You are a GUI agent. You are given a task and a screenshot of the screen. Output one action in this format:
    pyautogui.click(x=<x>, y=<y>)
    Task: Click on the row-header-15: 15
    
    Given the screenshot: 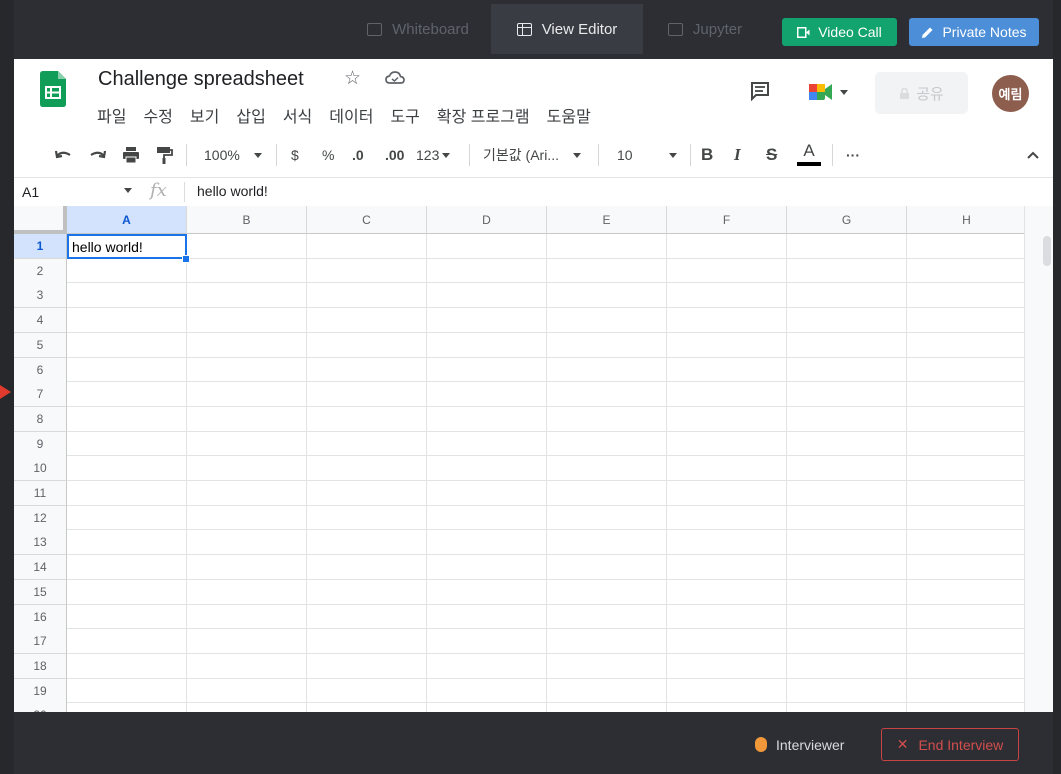 What is the action you would take?
    pyautogui.click(x=40, y=592)
    